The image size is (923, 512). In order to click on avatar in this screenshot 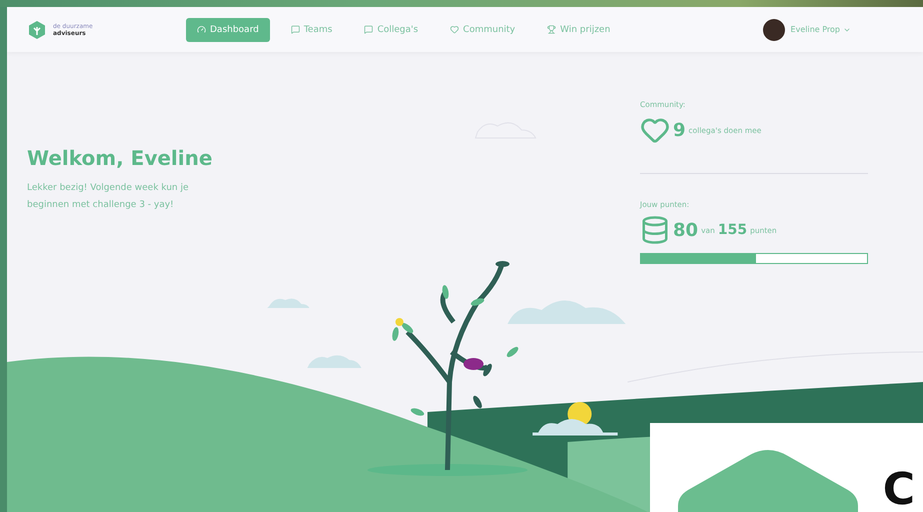, I will do `click(773, 29)`.